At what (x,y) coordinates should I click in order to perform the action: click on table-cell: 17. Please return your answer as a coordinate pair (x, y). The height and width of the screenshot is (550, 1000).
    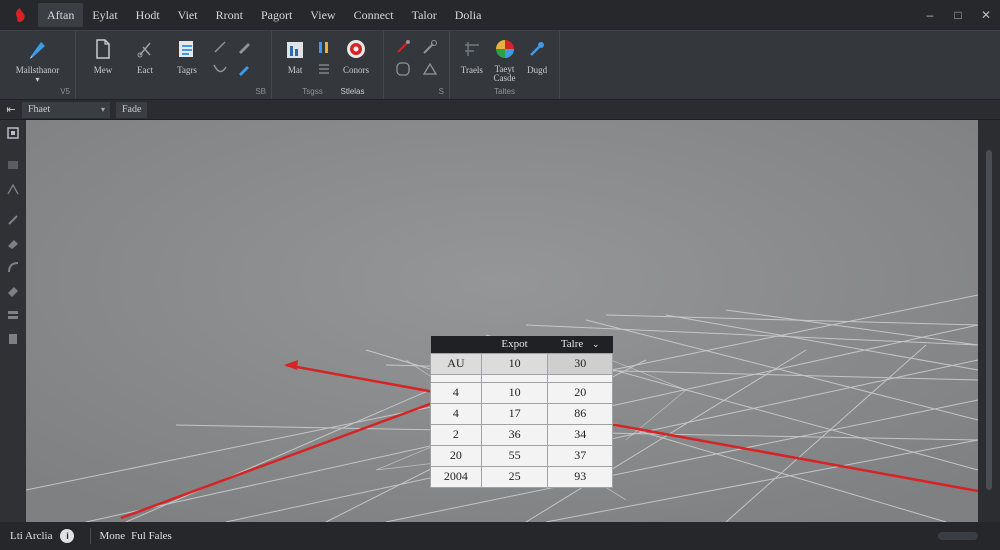
    Looking at the image, I should click on (514, 413).